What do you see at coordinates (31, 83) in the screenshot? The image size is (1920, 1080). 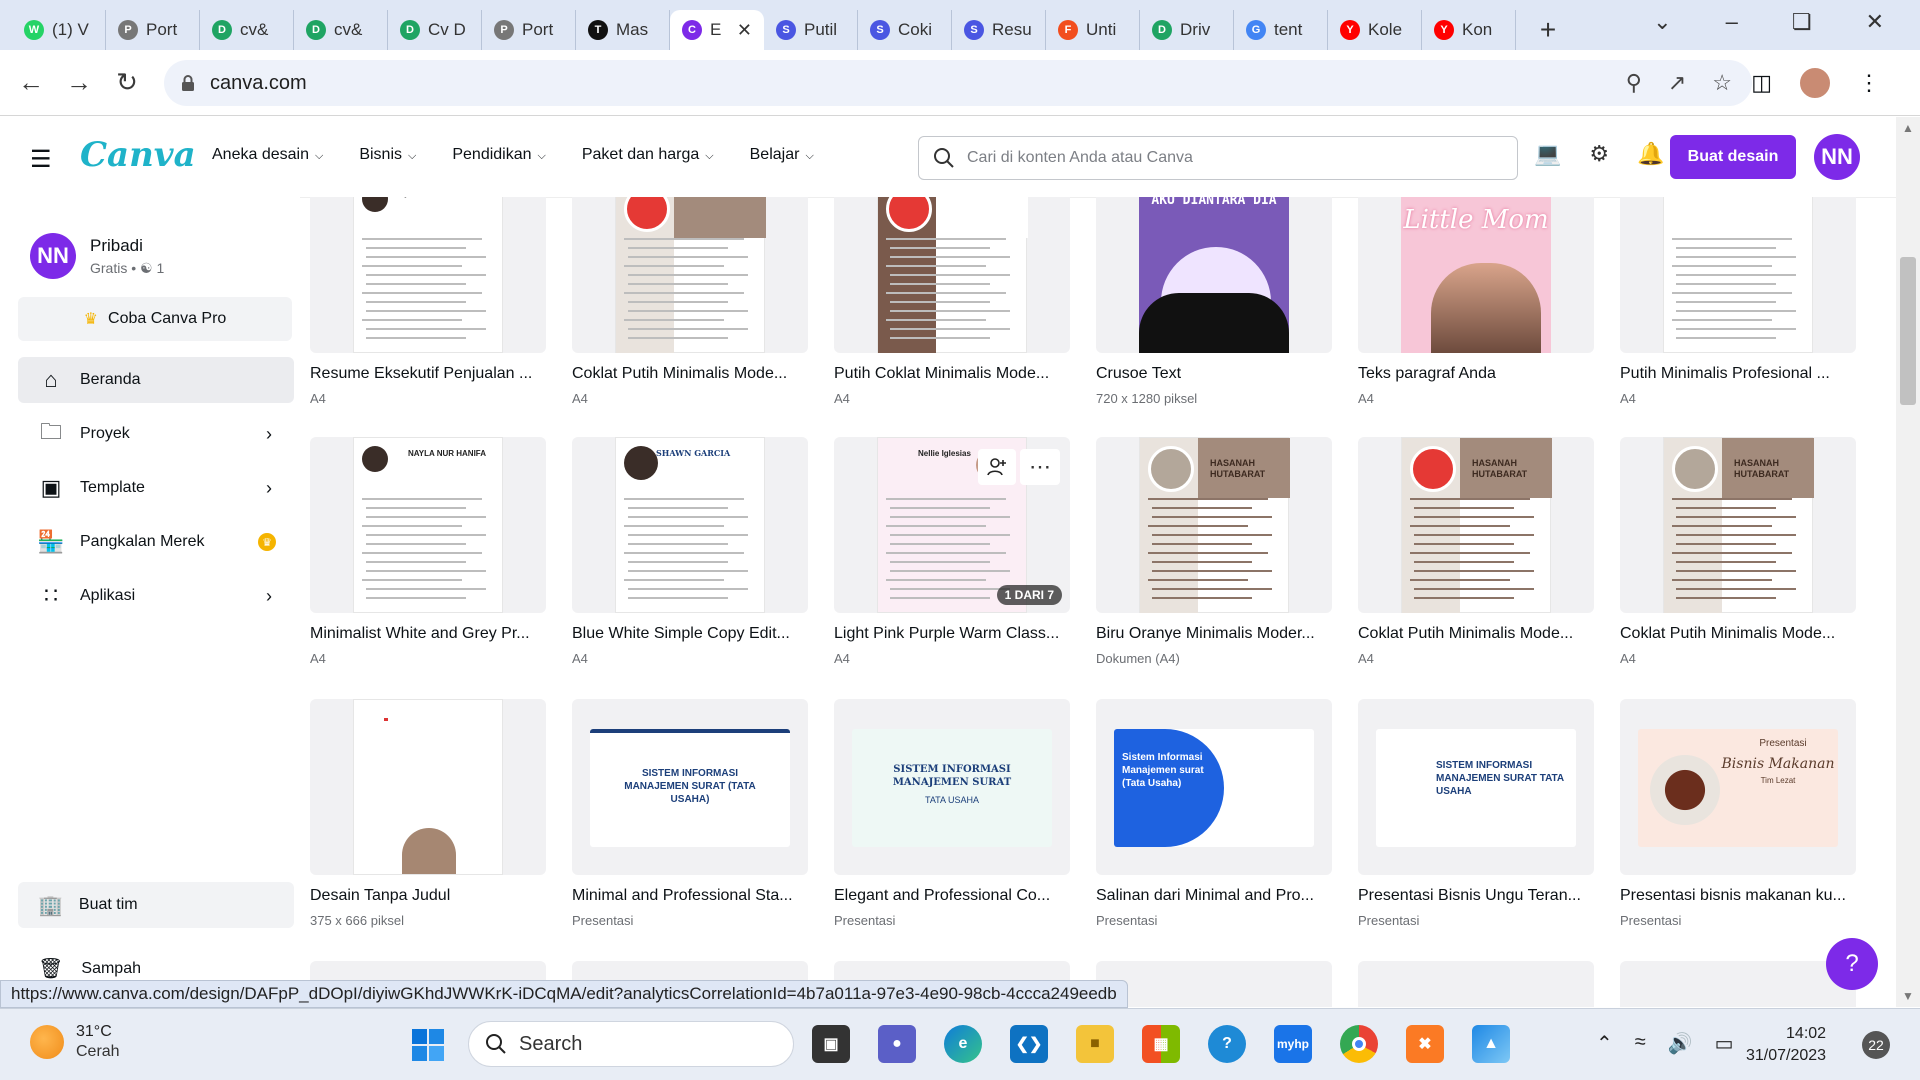 I see `back-icon: ←` at bounding box center [31, 83].